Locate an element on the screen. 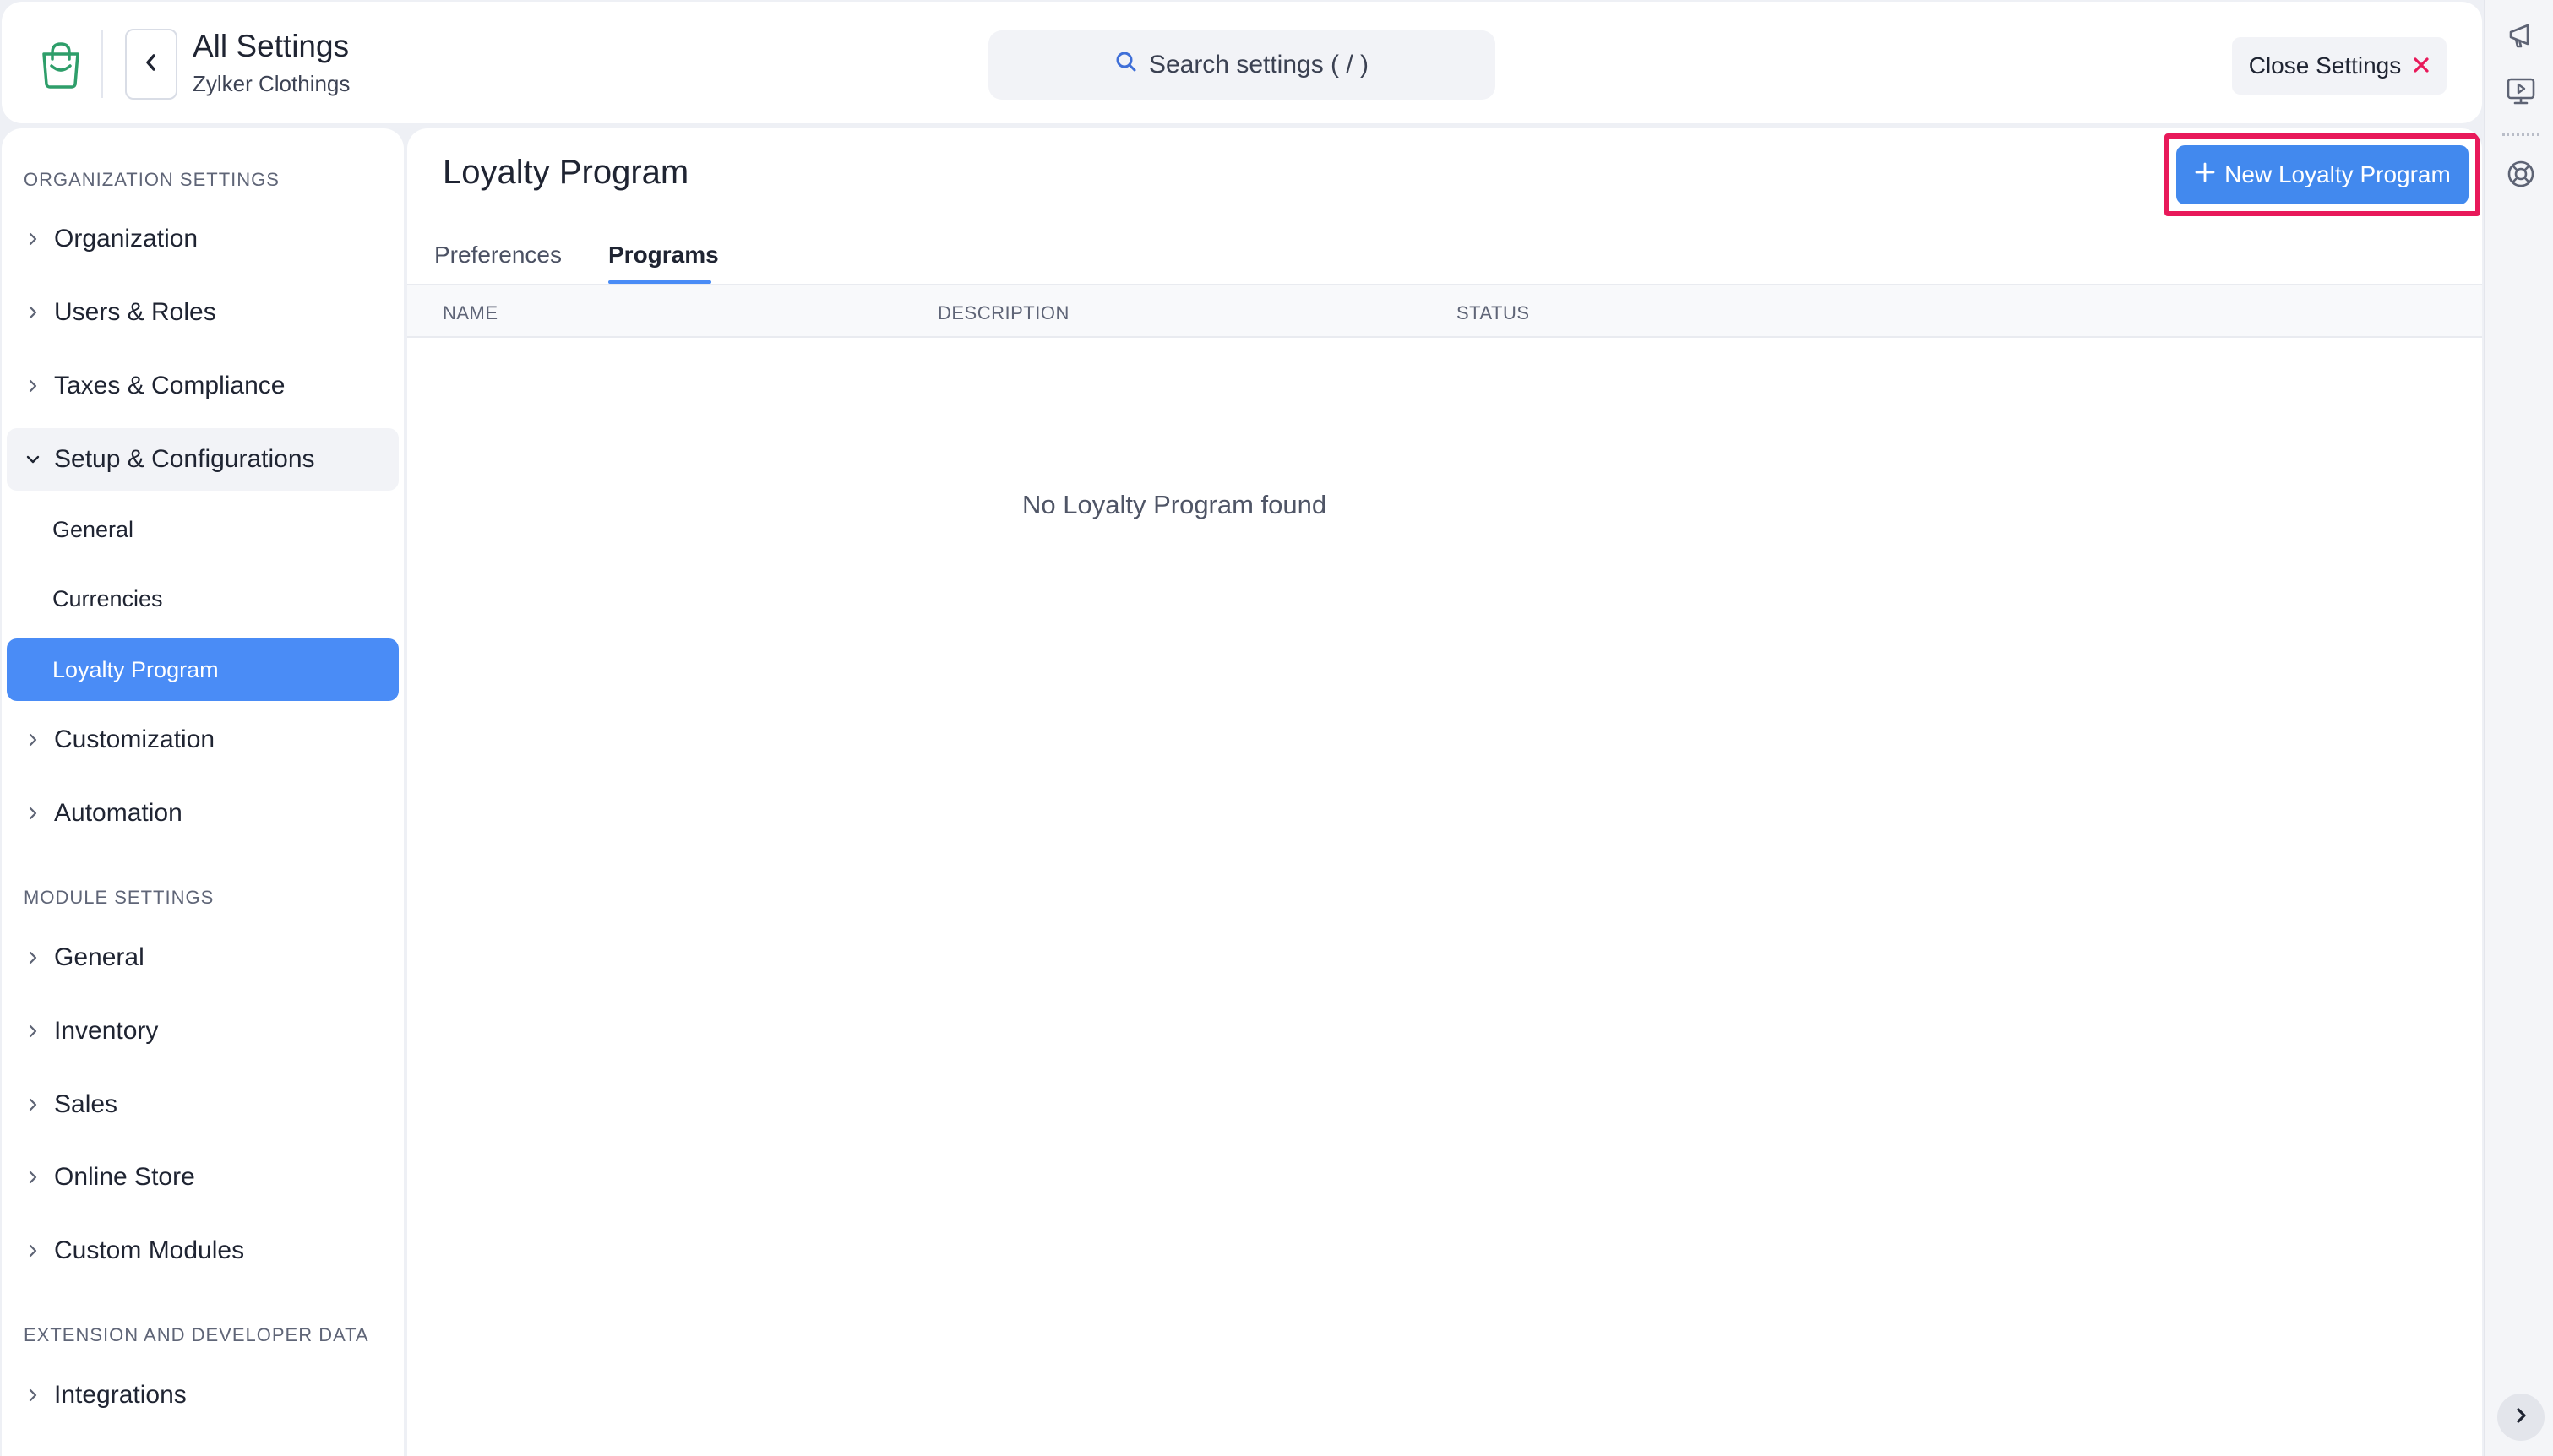 The image size is (2553, 1456). close-icon is located at coordinates (2421, 65).